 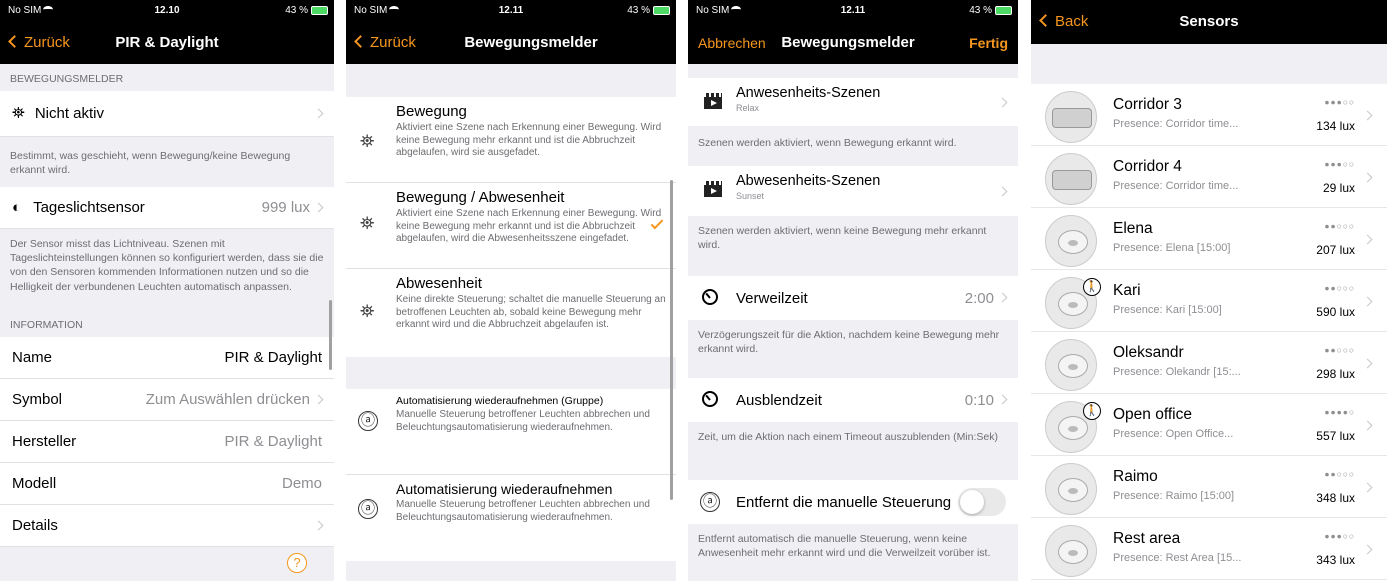 What do you see at coordinates (1335, 436) in the screenshot?
I see `sensor-lux: 557 lux` at bounding box center [1335, 436].